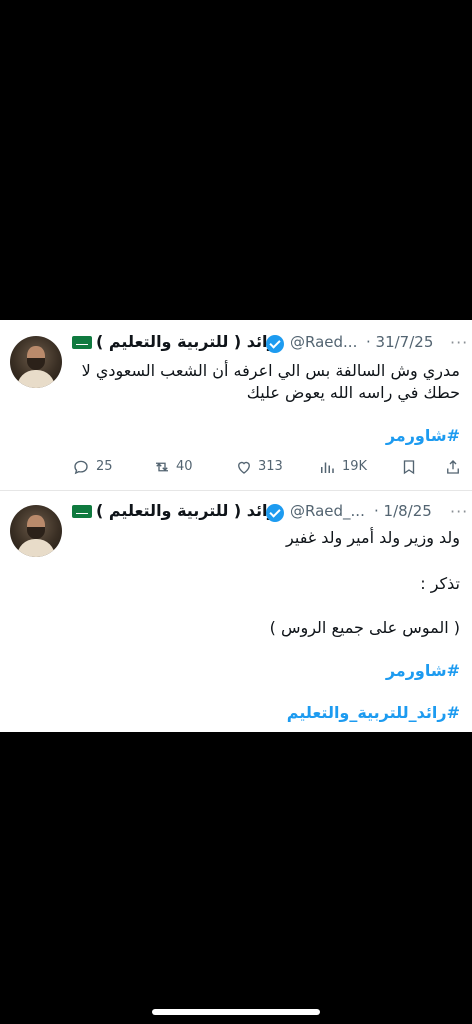 The width and height of the screenshot is (472, 1024). I want to click on views-icon, so click(327, 467).